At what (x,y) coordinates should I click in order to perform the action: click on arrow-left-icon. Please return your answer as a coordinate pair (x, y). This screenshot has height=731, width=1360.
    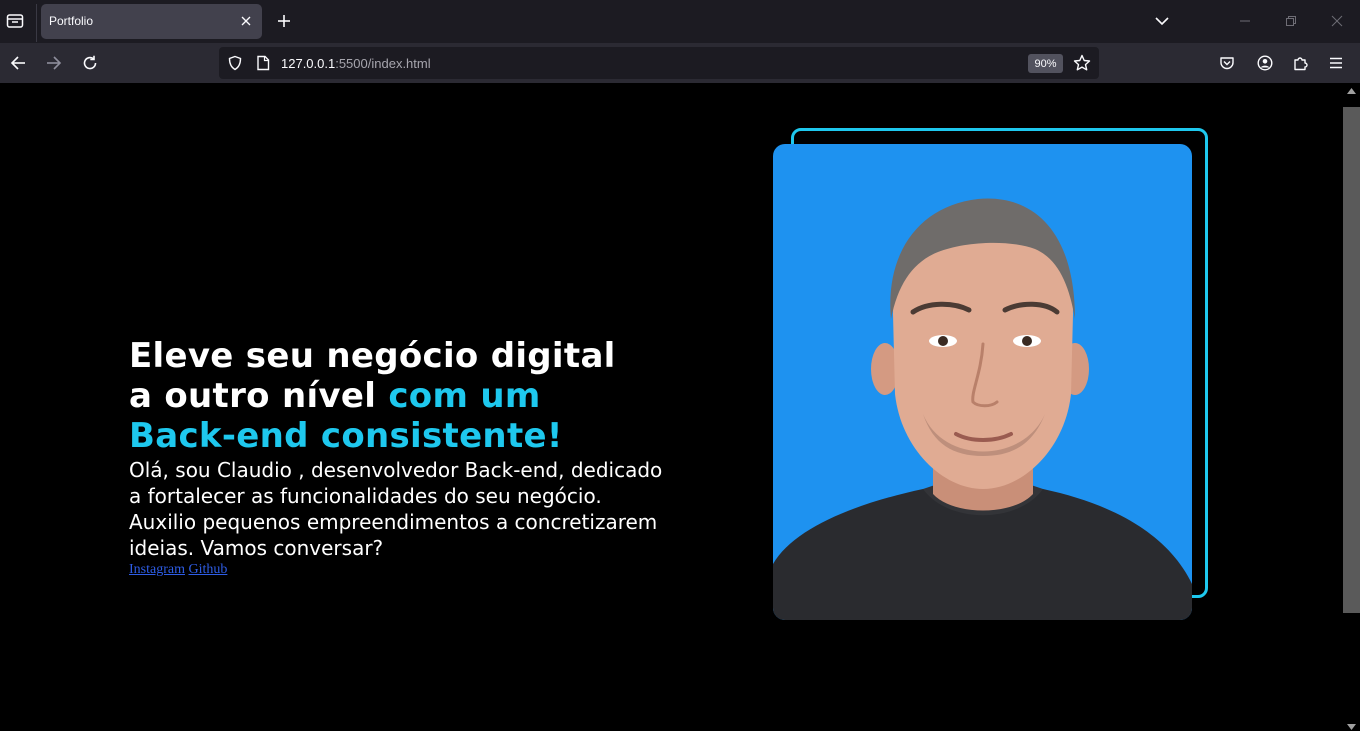
    Looking at the image, I should click on (17, 63).